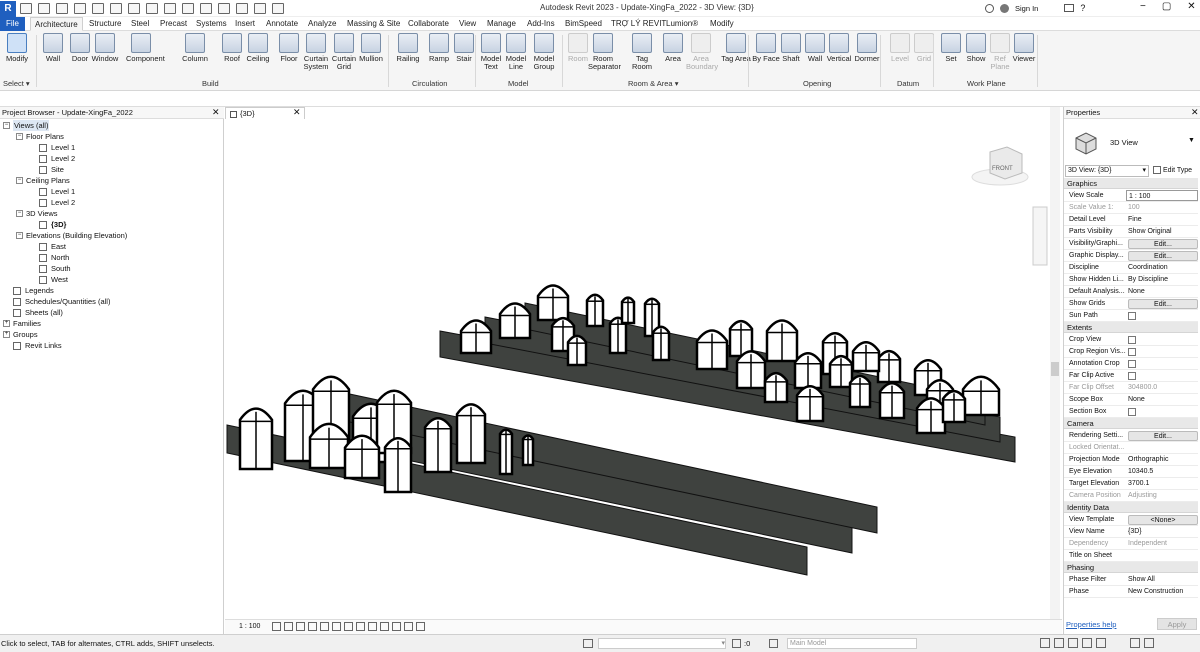 The width and height of the screenshot is (1200, 652). Describe the element at coordinates (924, 48) in the screenshot. I see `tool-grid-button: Grid` at that location.